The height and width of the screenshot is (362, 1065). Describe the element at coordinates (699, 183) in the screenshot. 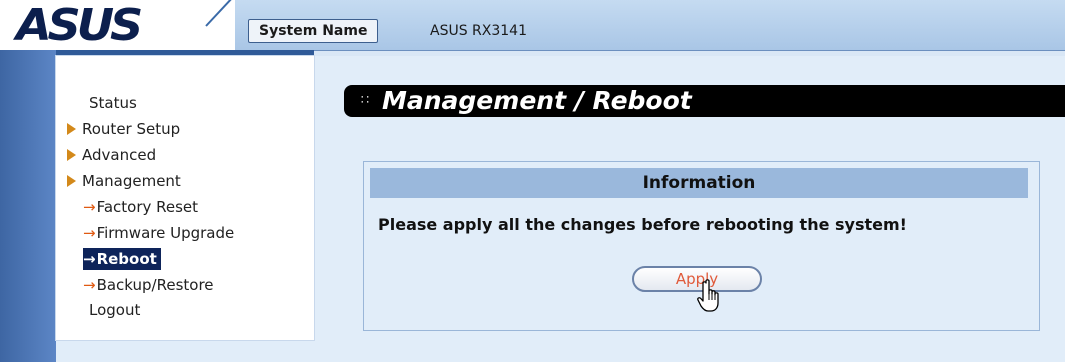

I see `information-header: Information` at that location.